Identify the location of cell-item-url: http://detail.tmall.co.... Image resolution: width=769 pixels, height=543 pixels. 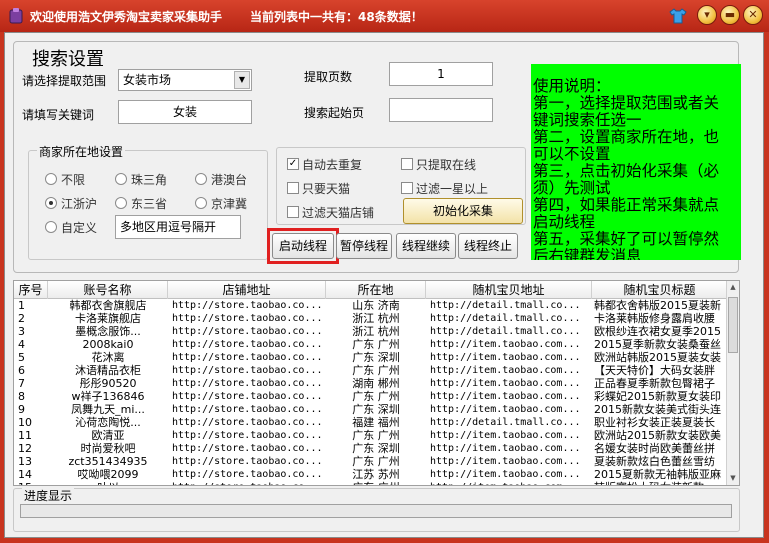
(505, 331).